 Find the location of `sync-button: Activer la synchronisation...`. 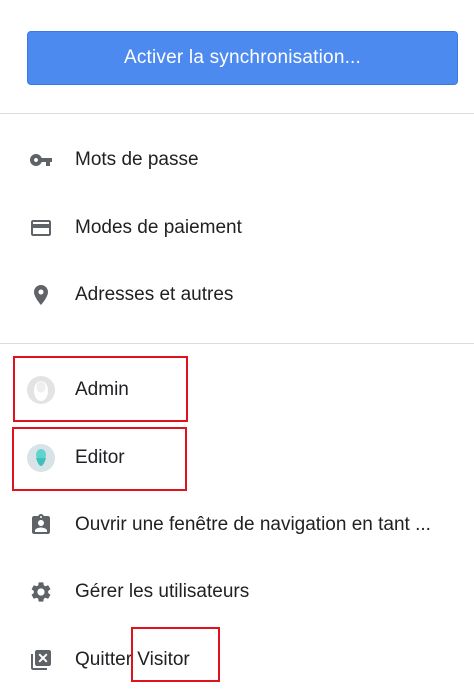

sync-button: Activer la synchronisation... is located at coordinates (242, 58).